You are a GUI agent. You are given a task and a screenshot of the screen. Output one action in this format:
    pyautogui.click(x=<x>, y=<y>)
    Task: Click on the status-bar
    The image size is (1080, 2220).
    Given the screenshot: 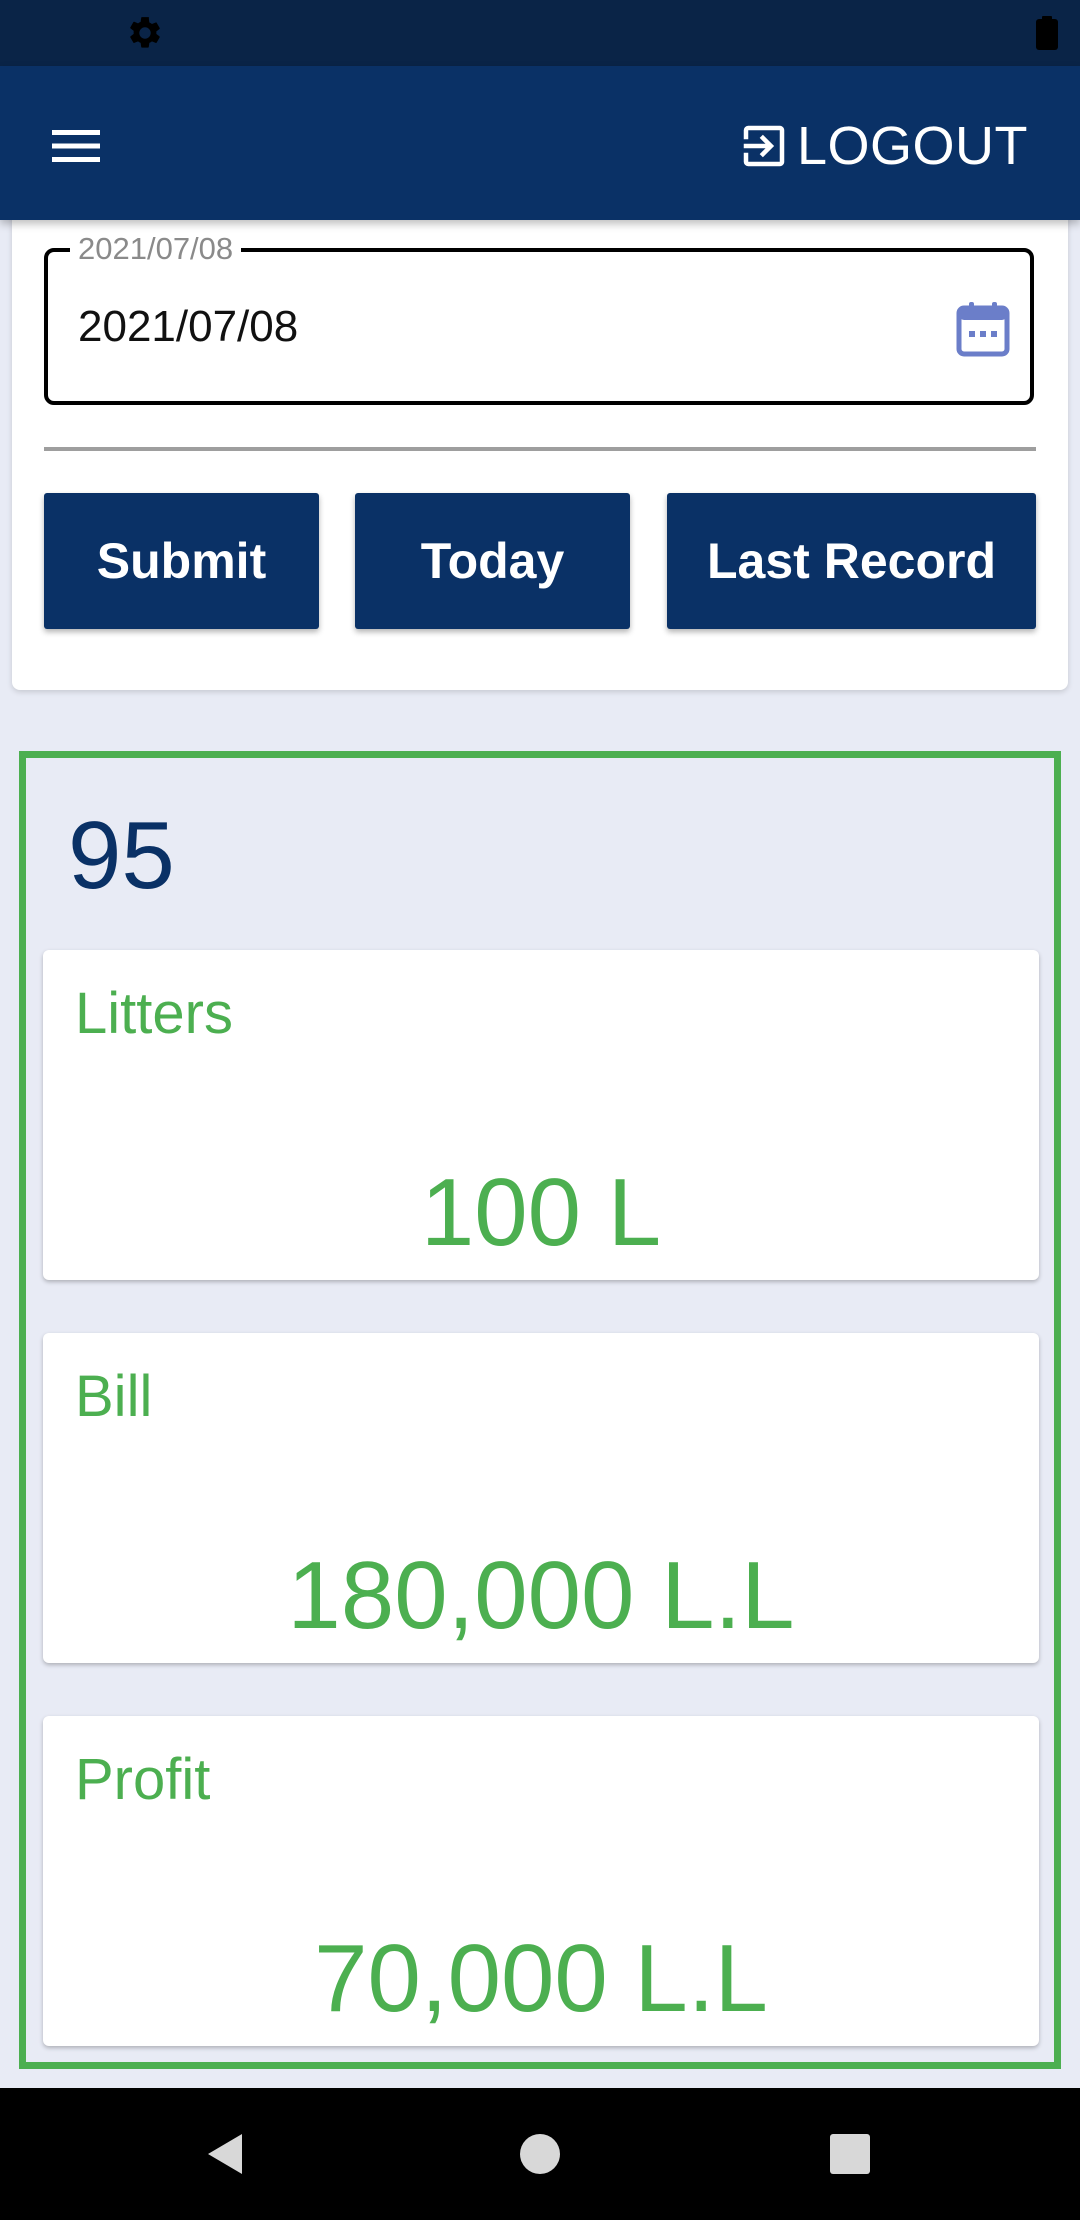 What is the action you would take?
    pyautogui.click(x=540, y=33)
    